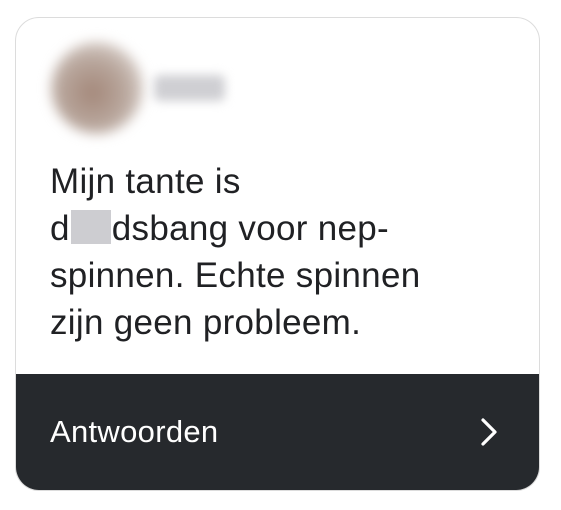  What do you see at coordinates (145, 181) in the screenshot?
I see `message-line-1: Mijn tante is` at bounding box center [145, 181].